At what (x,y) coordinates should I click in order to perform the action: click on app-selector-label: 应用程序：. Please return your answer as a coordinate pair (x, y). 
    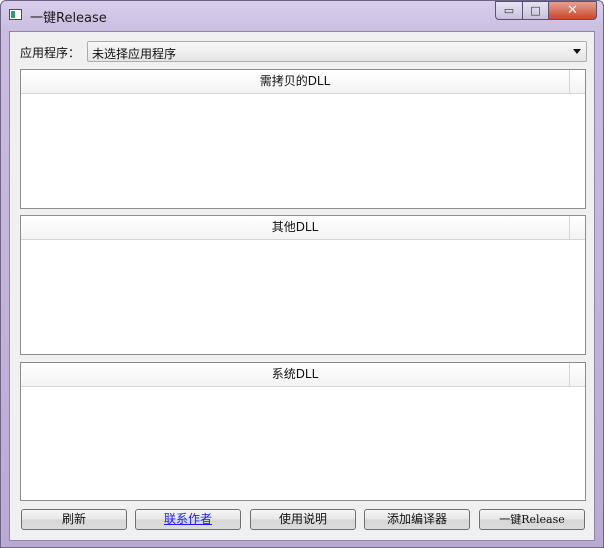
    Looking at the image, I should click on (50, 53).